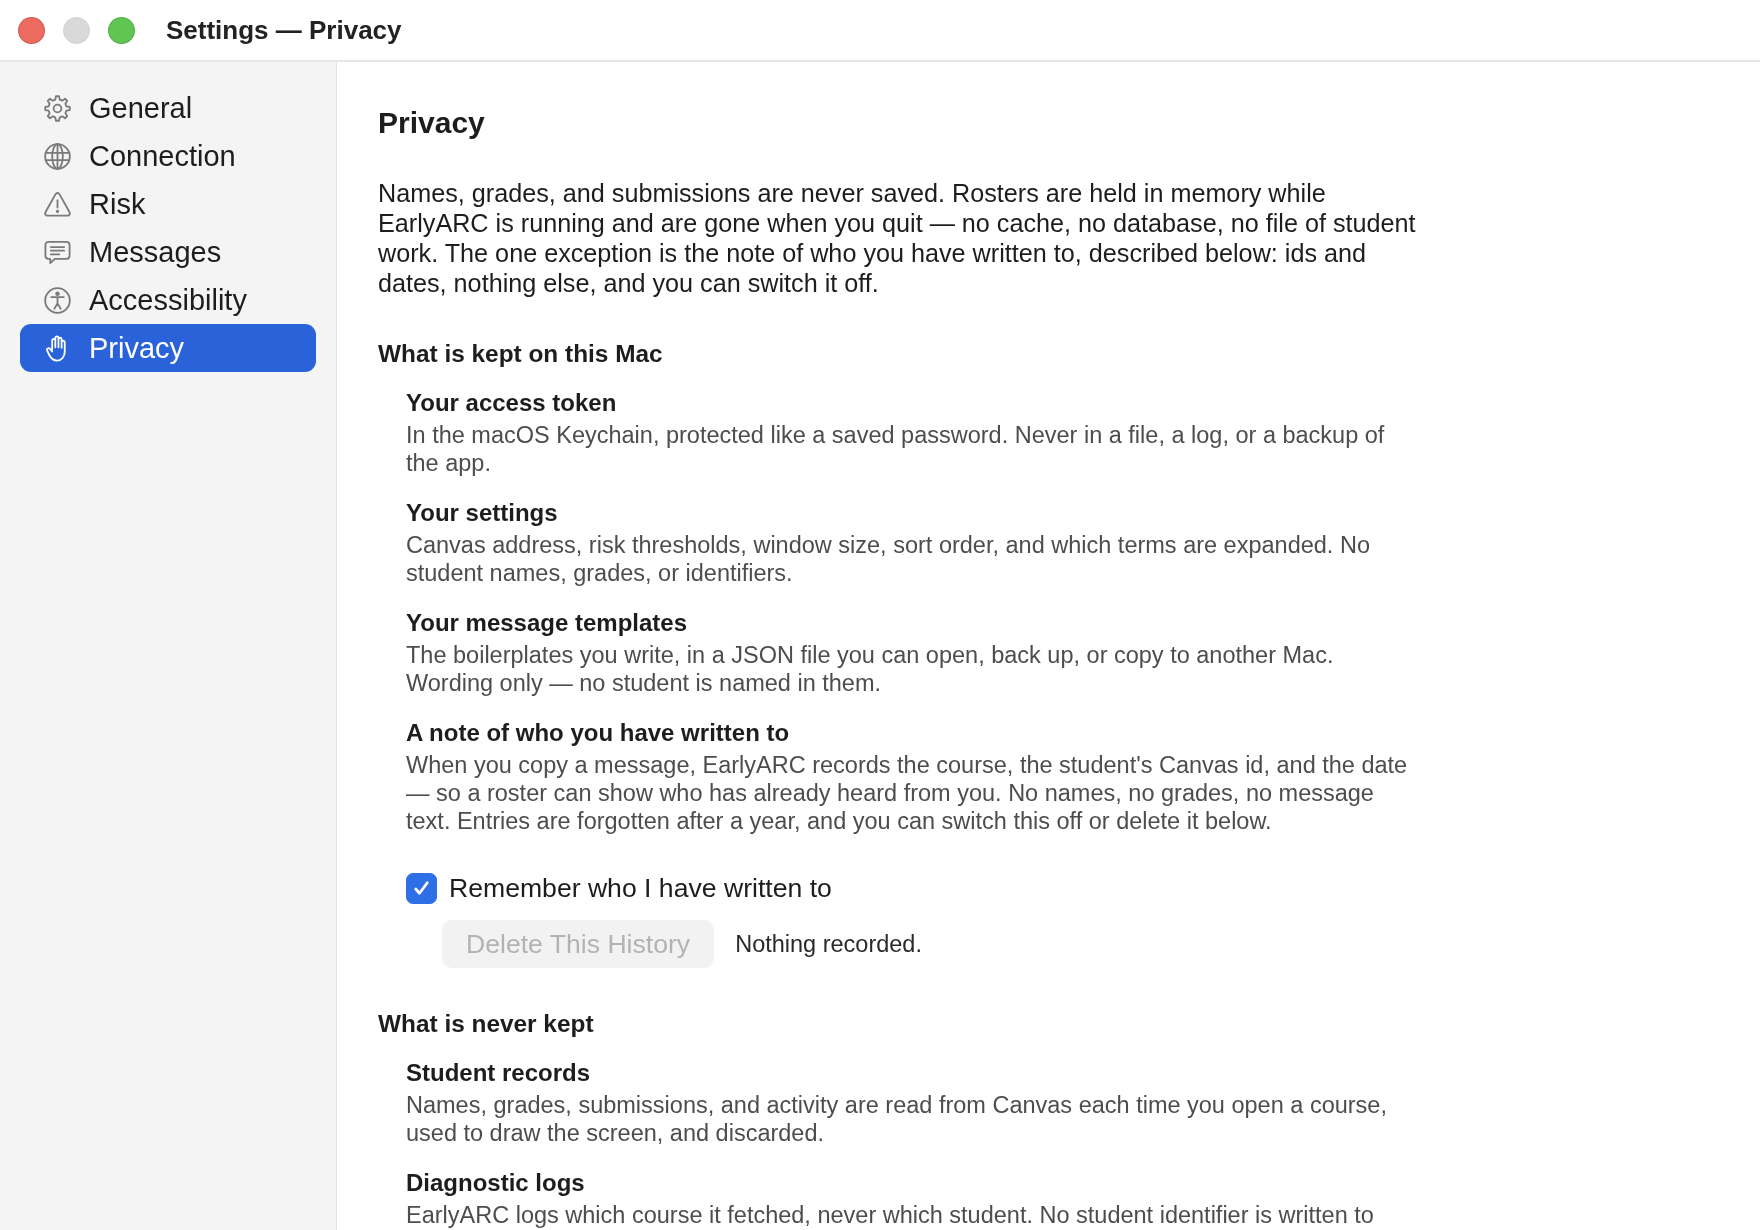 The width and height of the screenshot is (1760, 1230). Describe the element at coordinates (168, 204) in the screenshot. I see `sidebar-item: Risk` at that location.